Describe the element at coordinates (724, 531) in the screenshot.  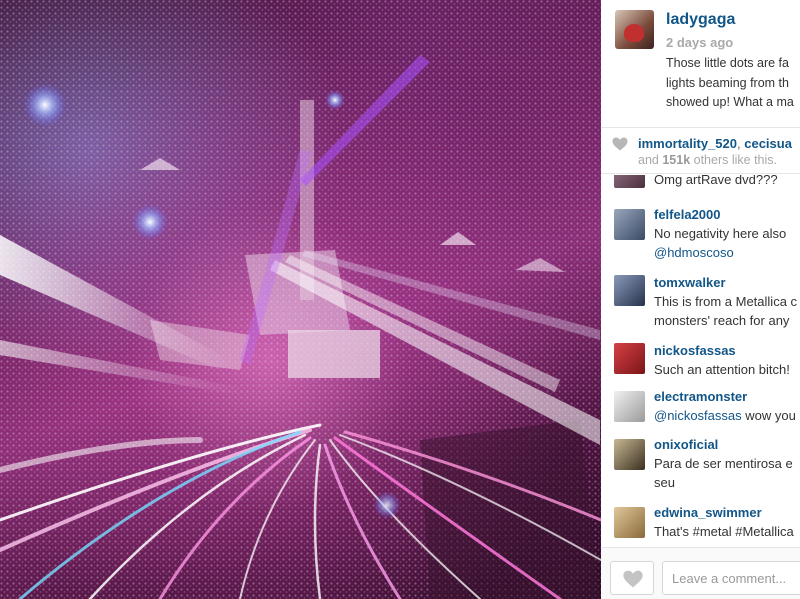
I see `comment-text: That's #metal #Metallica` at that location.